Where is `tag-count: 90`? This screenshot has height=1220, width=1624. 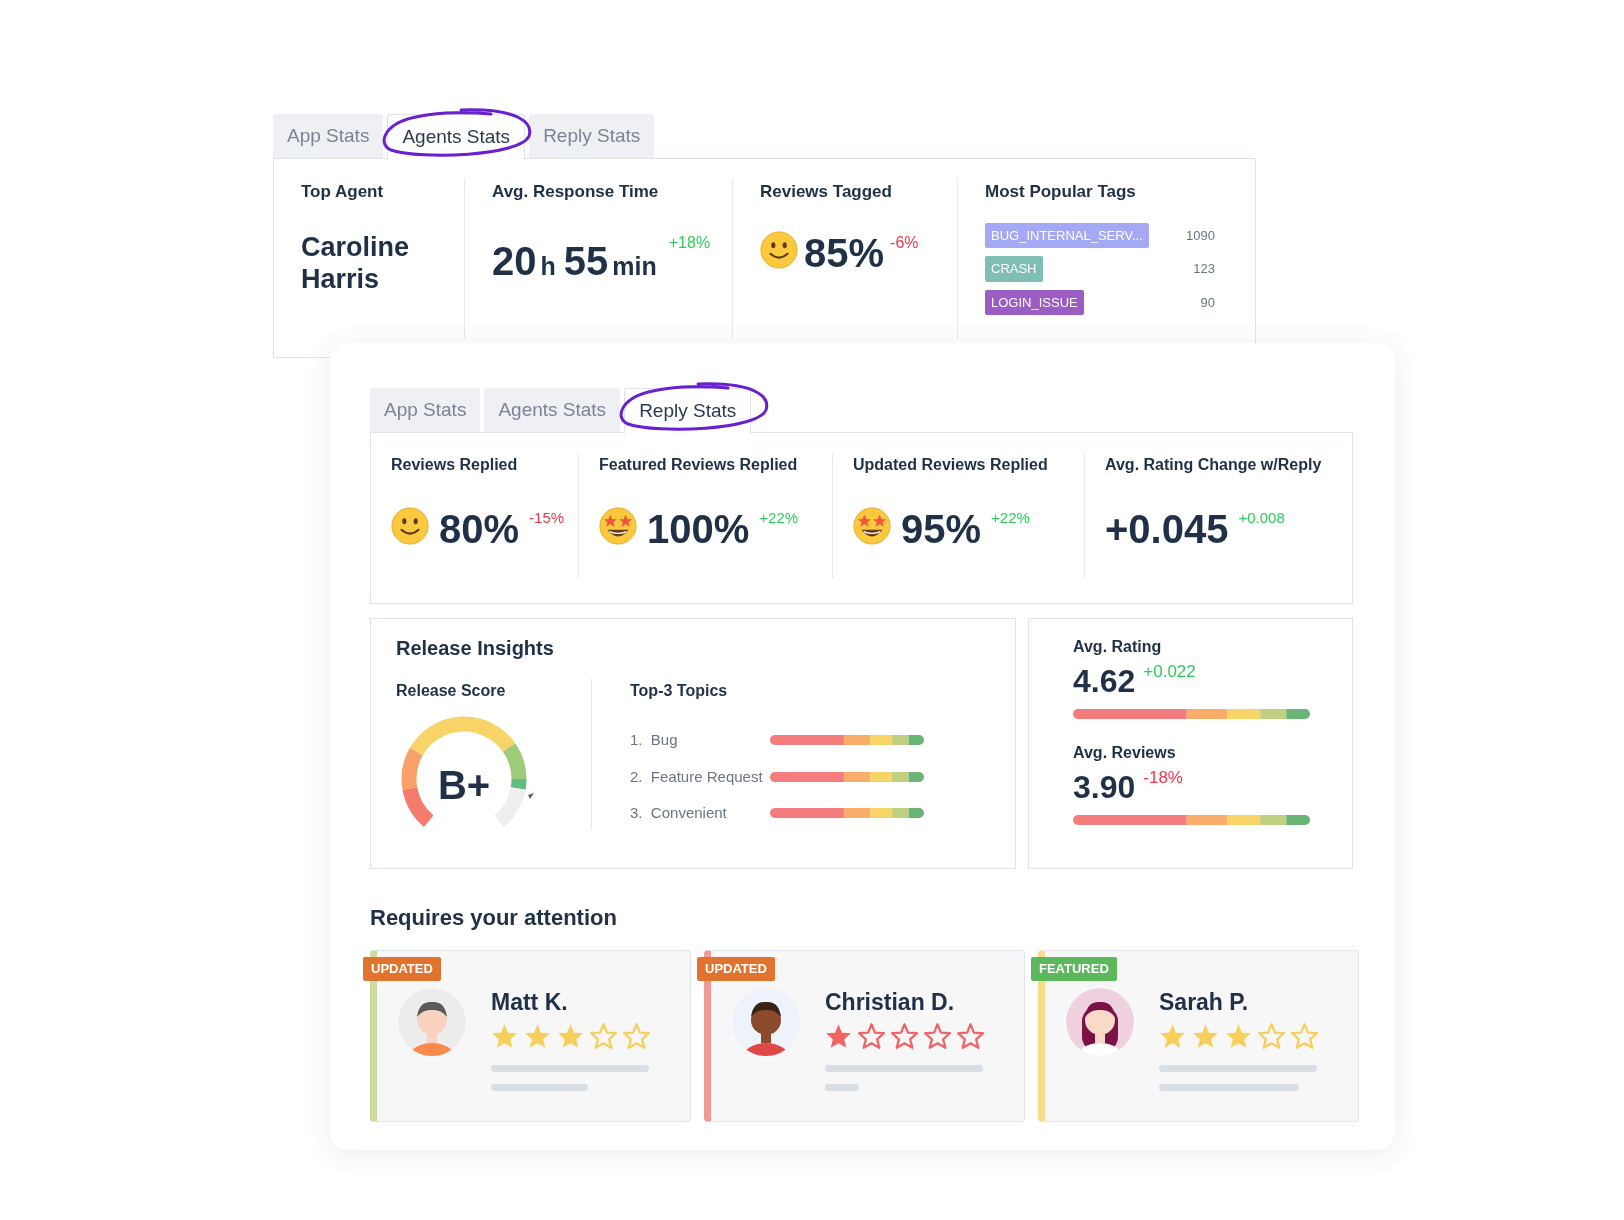
tag-count: 90 is located at coordinates (1207, 302).